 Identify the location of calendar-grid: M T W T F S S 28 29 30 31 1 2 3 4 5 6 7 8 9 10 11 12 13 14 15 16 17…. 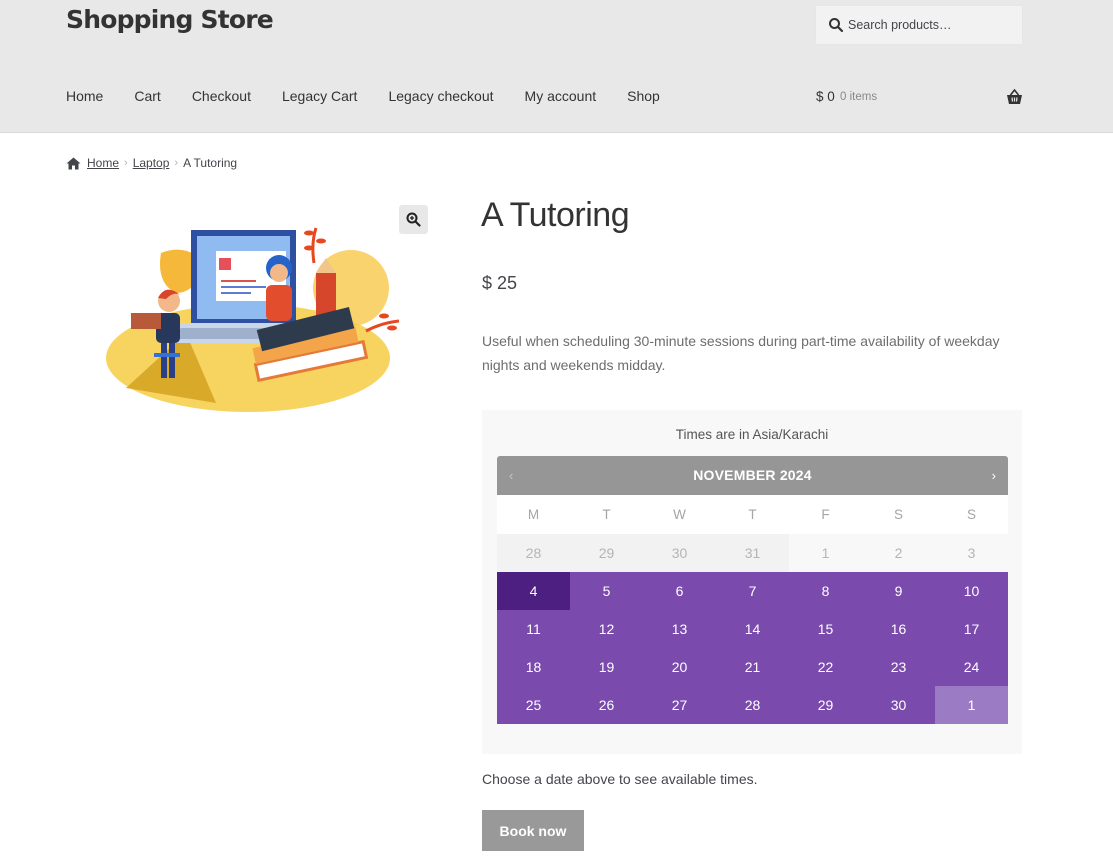
(752, 609).